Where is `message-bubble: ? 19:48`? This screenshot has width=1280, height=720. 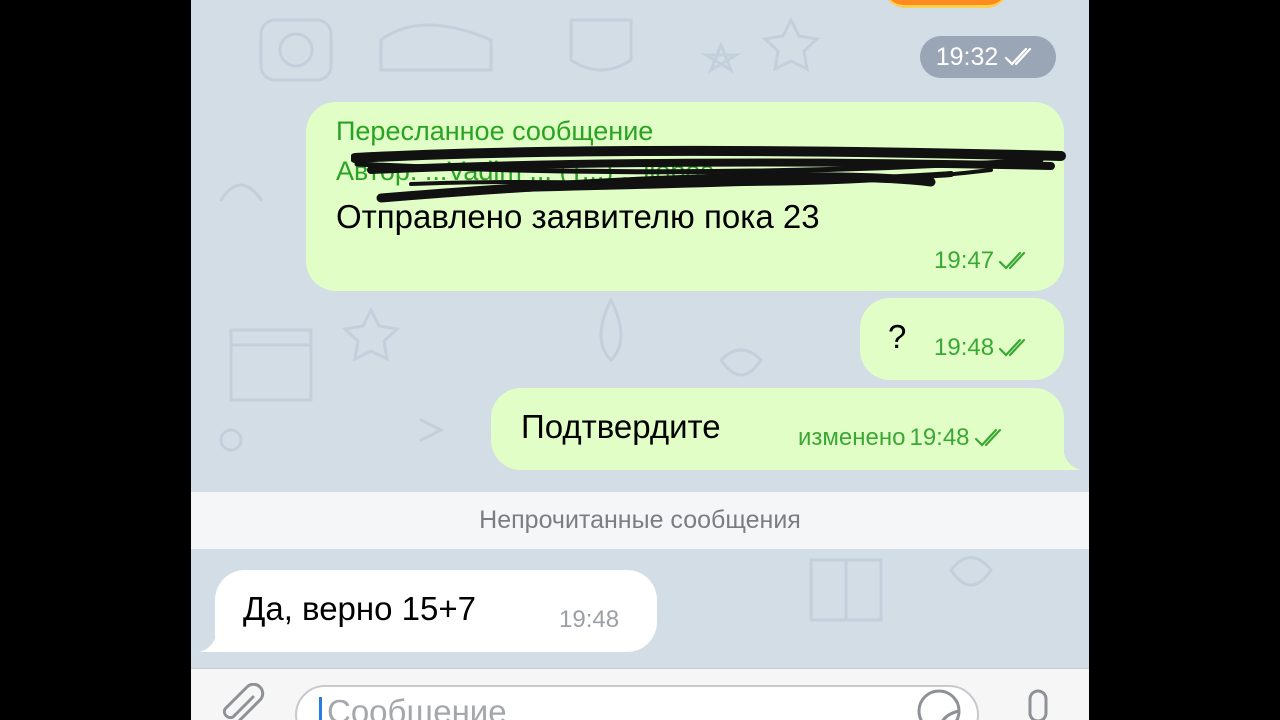 message-bubble: ? 19:48 is located at coordinates (962, 339).